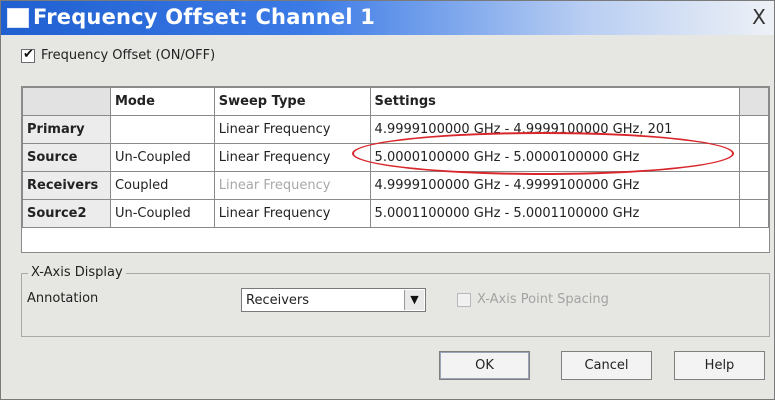 The width and height of the screenshot is (775, 400). I want to click on x-axis-display-legend: X-Axis Display, so click(77, 272).